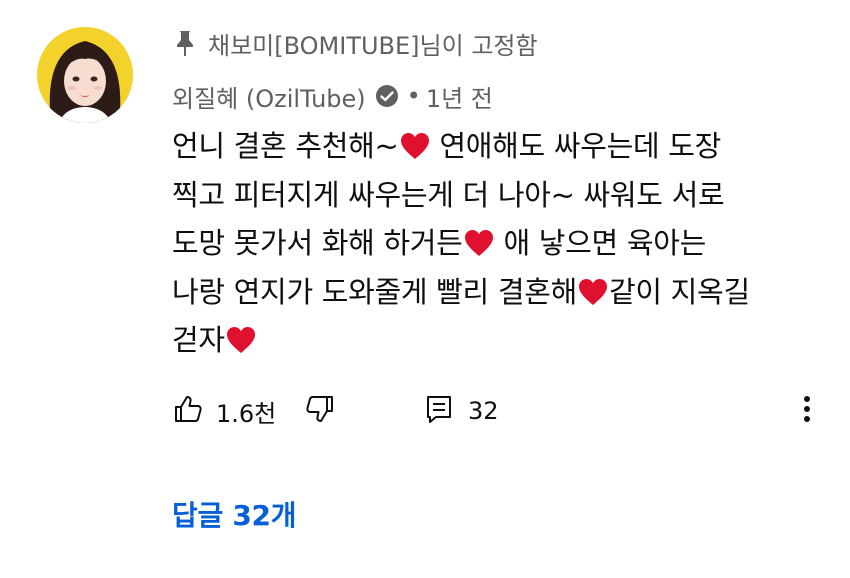 This screenshot has width=850, height=578. I want to click on comment-line: 도망 못가서 화해 하거든 애 낳으면 육아는, so click(499, 243).